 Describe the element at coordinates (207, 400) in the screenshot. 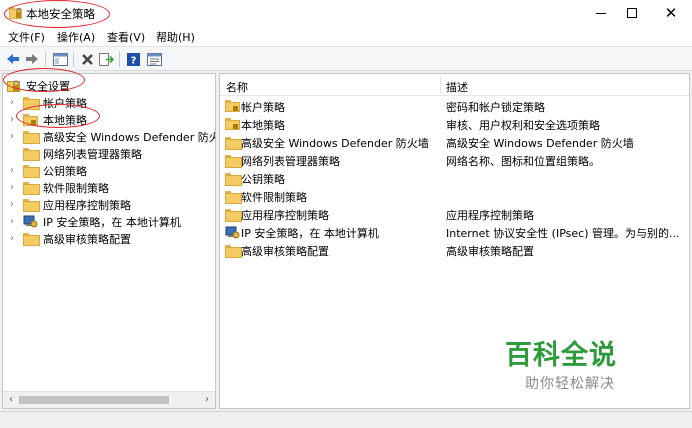

I see `scroll-right-icon: ›` at that location.